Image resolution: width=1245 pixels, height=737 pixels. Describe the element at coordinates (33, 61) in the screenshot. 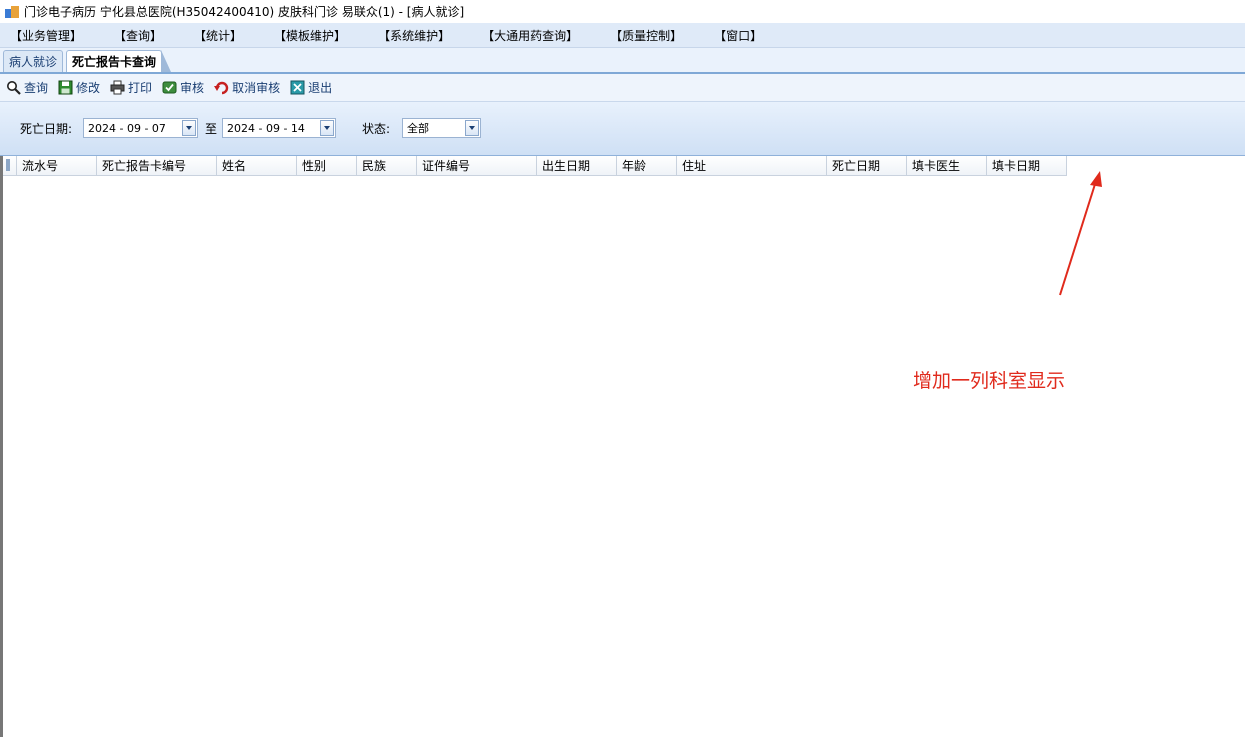

I see `tab-patient-visit: 病人就诊` at that location.